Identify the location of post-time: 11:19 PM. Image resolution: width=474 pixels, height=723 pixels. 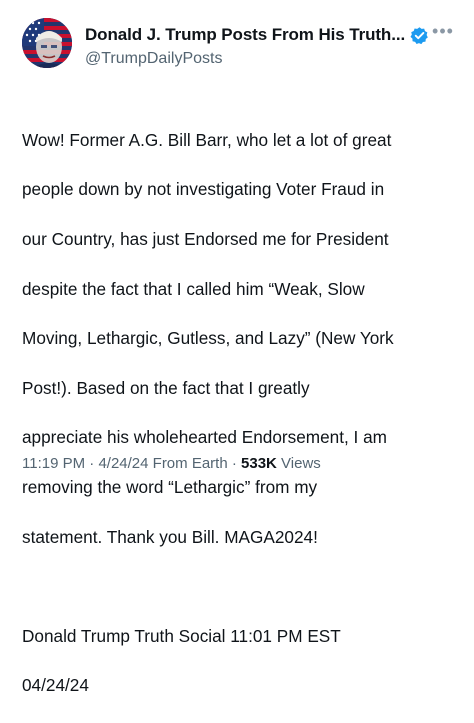
(53, 463).